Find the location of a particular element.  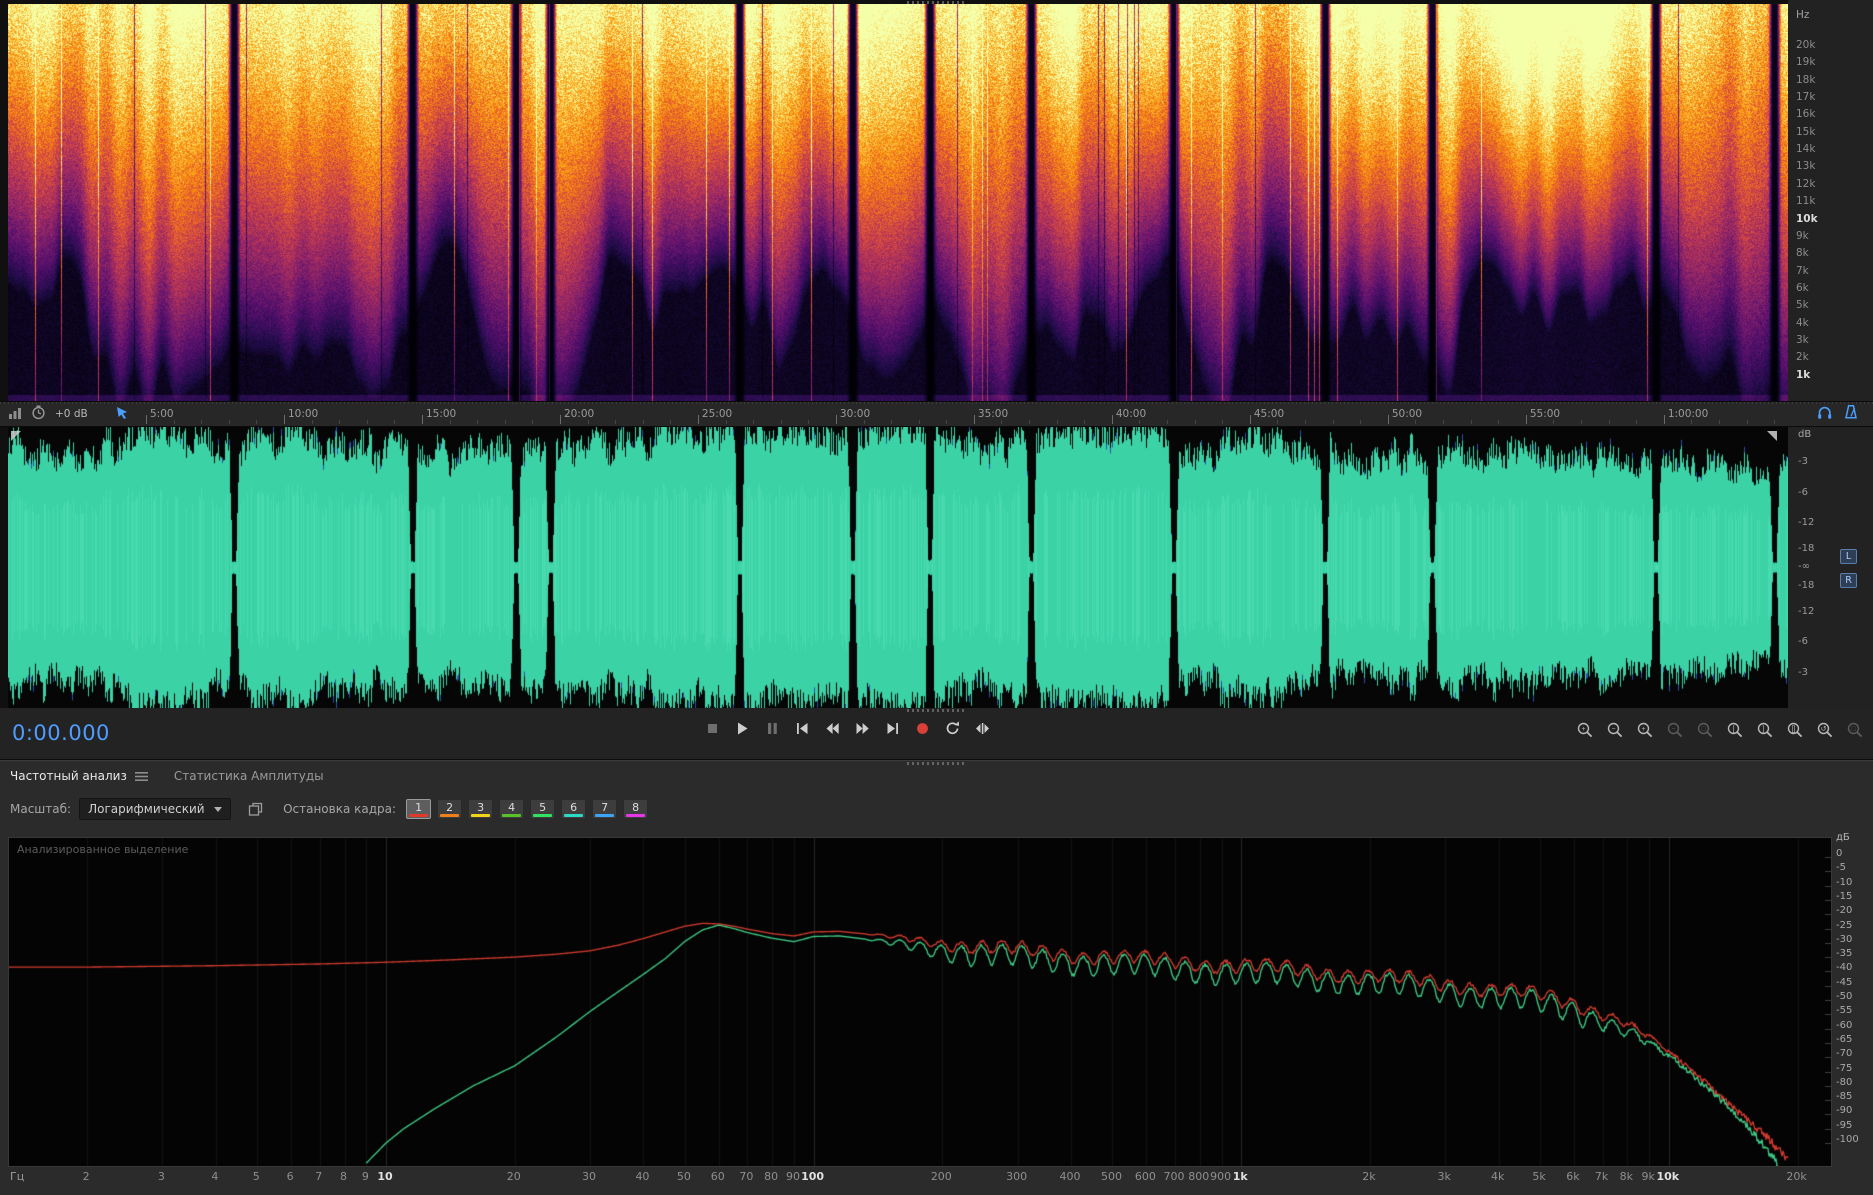

skip-playhead-button is located at coordinates (982, 728).